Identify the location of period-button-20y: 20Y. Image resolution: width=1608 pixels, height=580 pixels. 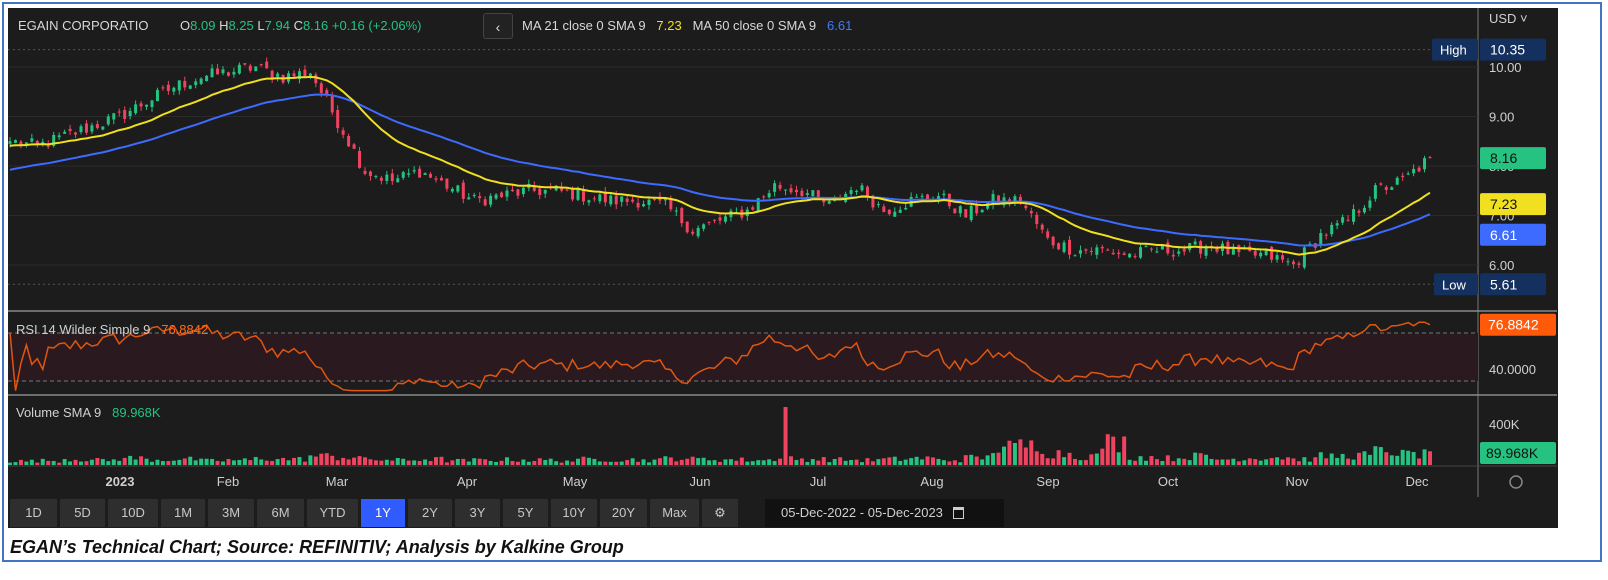
(623, 513).